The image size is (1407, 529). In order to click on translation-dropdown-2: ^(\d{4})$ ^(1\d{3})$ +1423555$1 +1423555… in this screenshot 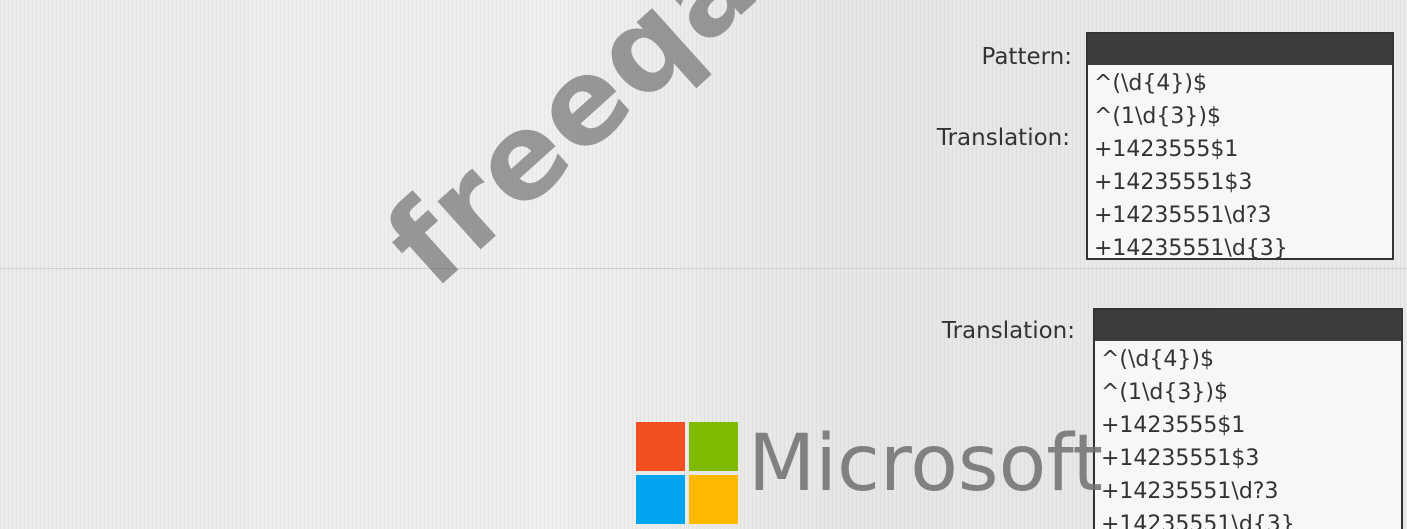, I will do `click(1248, 418)`.